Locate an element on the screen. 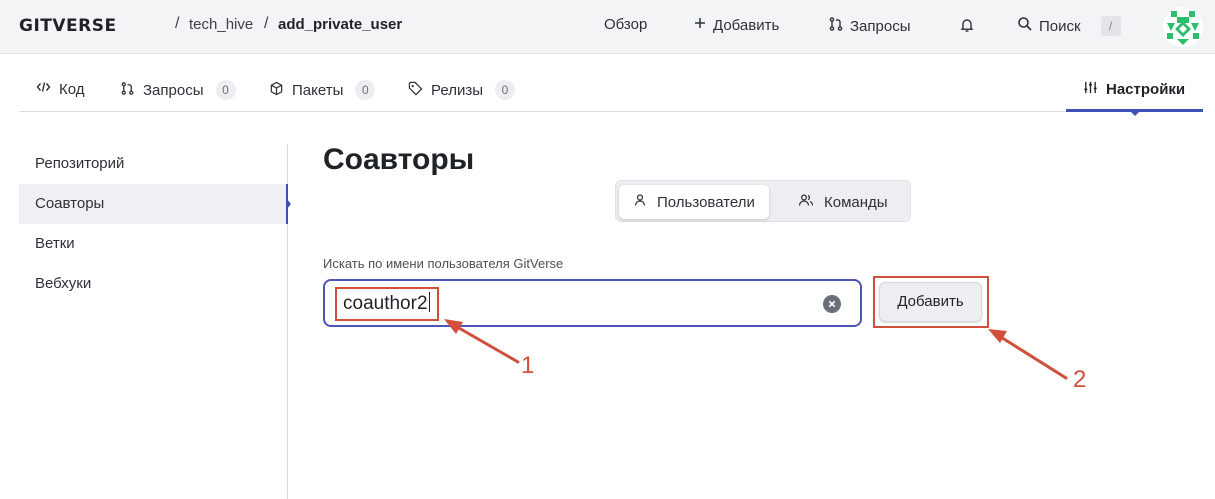  annotation-number-2: 2 is located at coordinates (1080, 379).